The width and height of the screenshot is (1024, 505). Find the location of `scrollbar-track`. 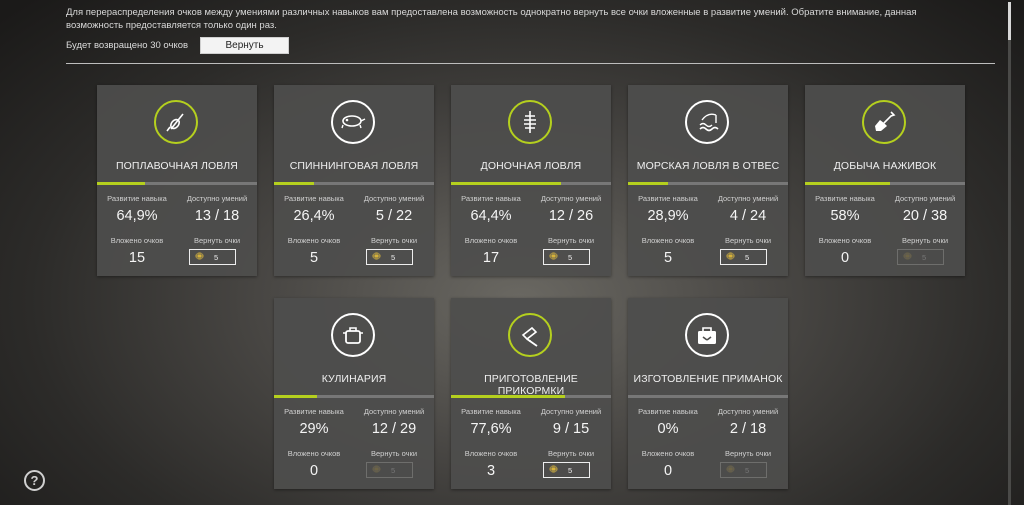

scrollbar-track is located at coordinates (1009, 267).